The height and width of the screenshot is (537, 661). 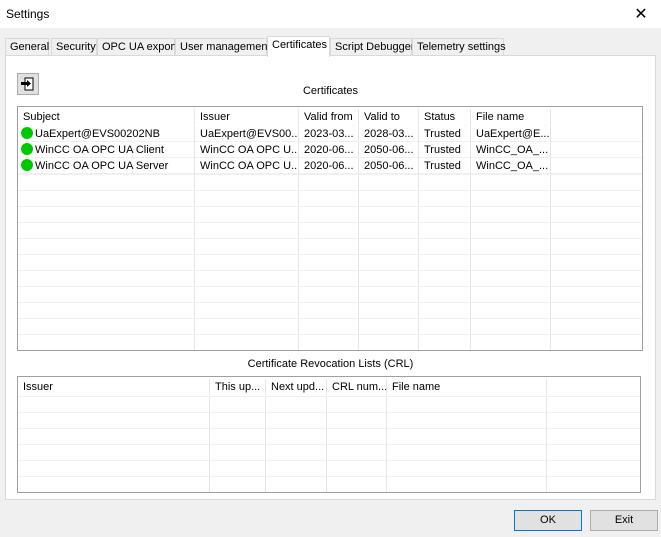 What do you see at coordinates (102, 166) in the screenshot?
I see `subject-text: WinCC OA OPC UA Server` at bounding box center [102, 166].